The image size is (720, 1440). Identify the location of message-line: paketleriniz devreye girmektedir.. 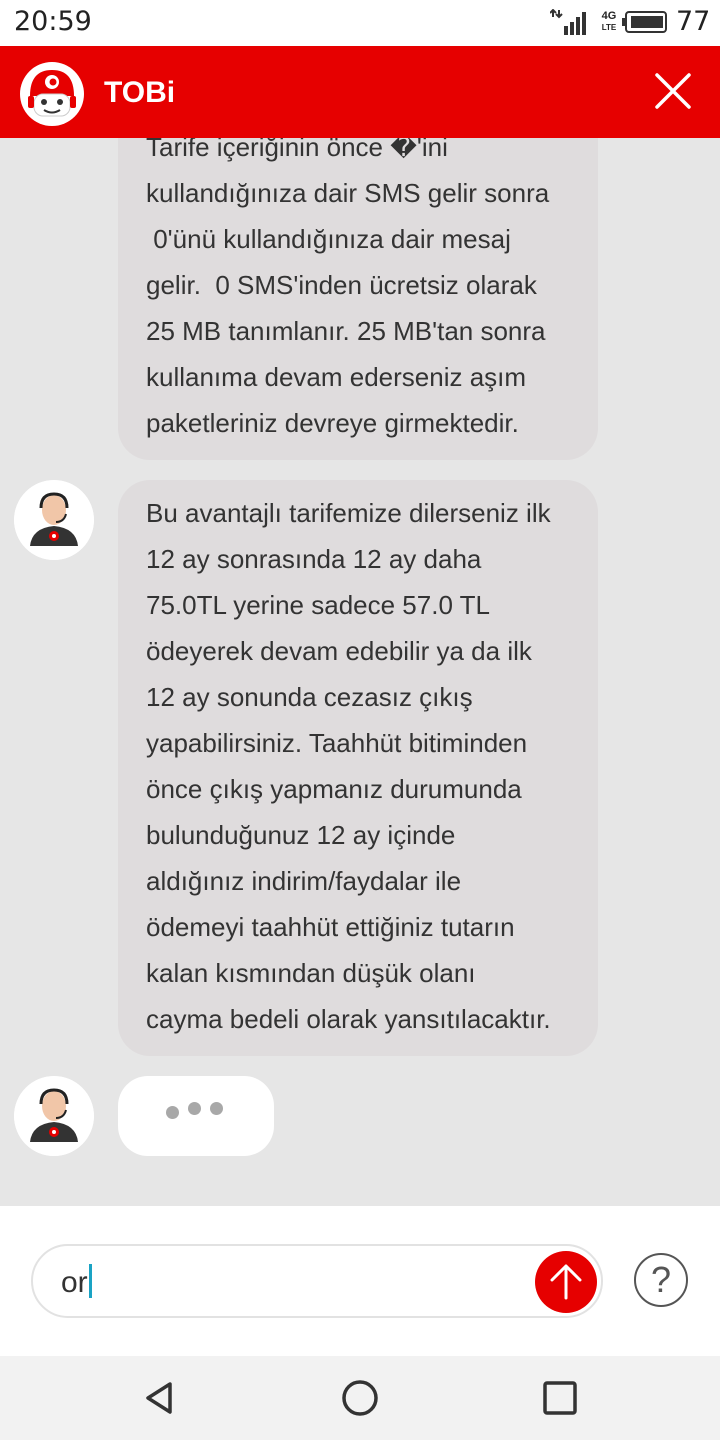
(332, 423).